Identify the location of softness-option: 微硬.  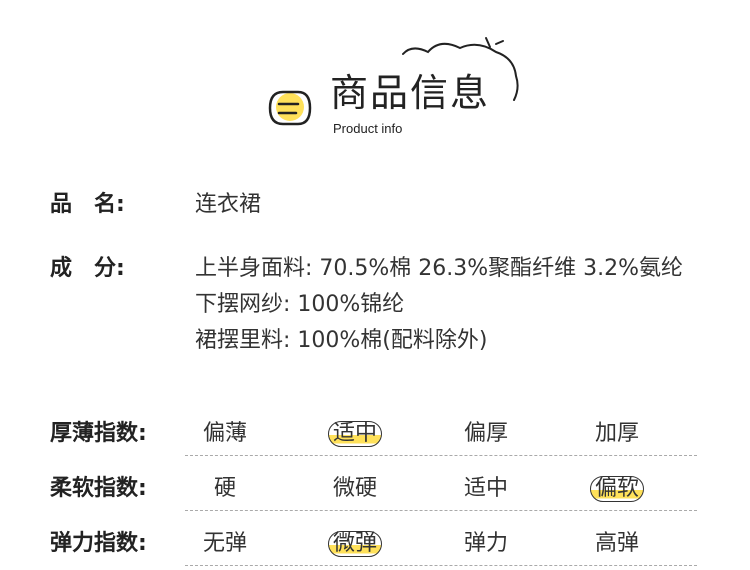
(355, 488).